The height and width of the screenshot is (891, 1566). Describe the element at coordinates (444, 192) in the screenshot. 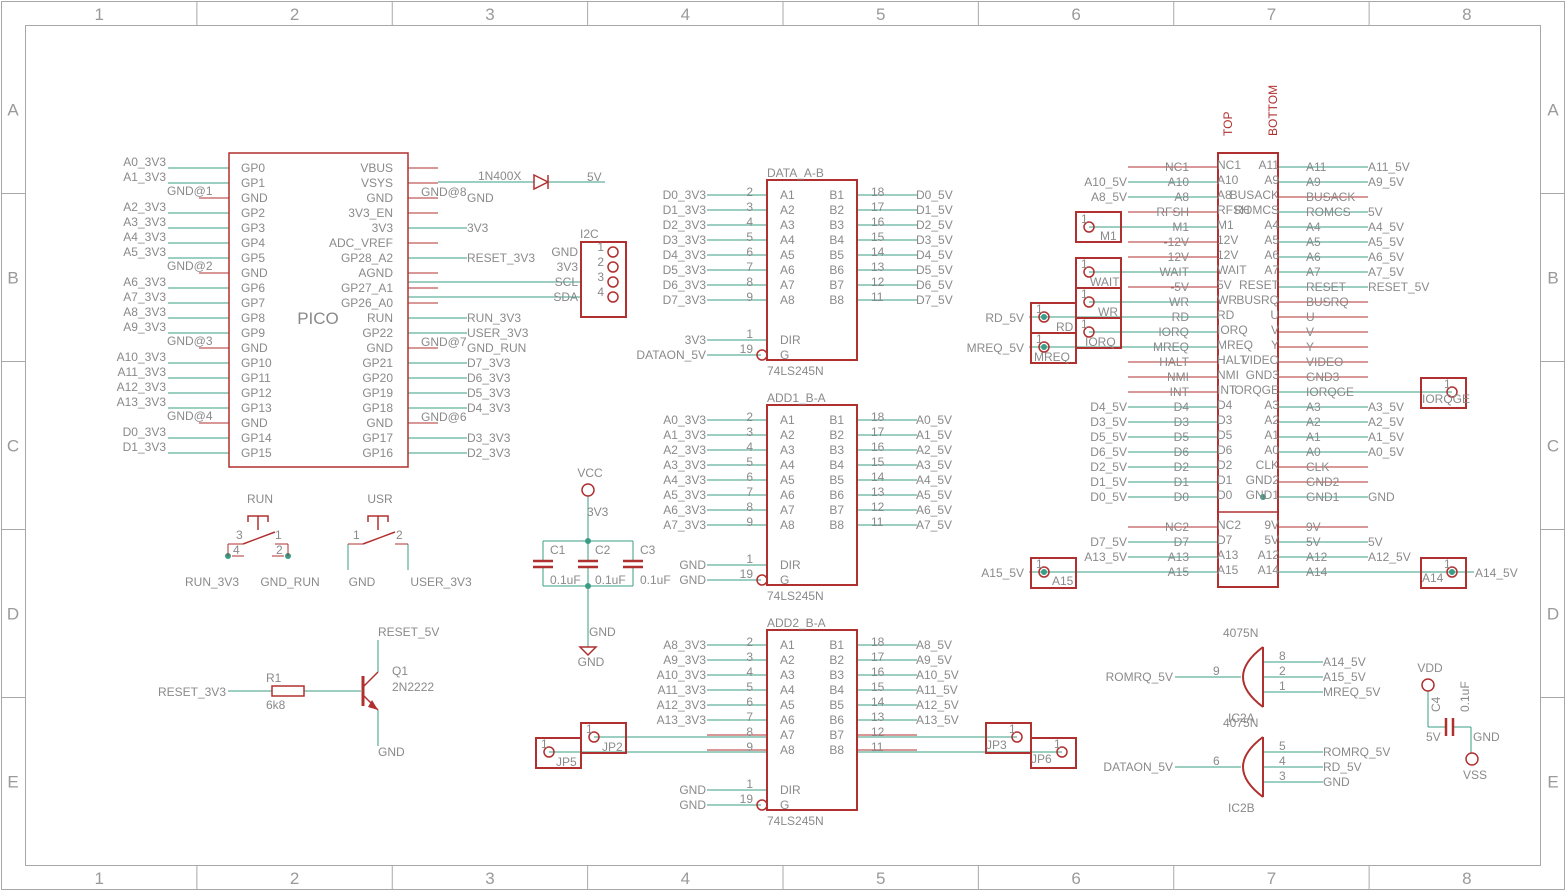

I see `gnd-label: GND@8` at that location.